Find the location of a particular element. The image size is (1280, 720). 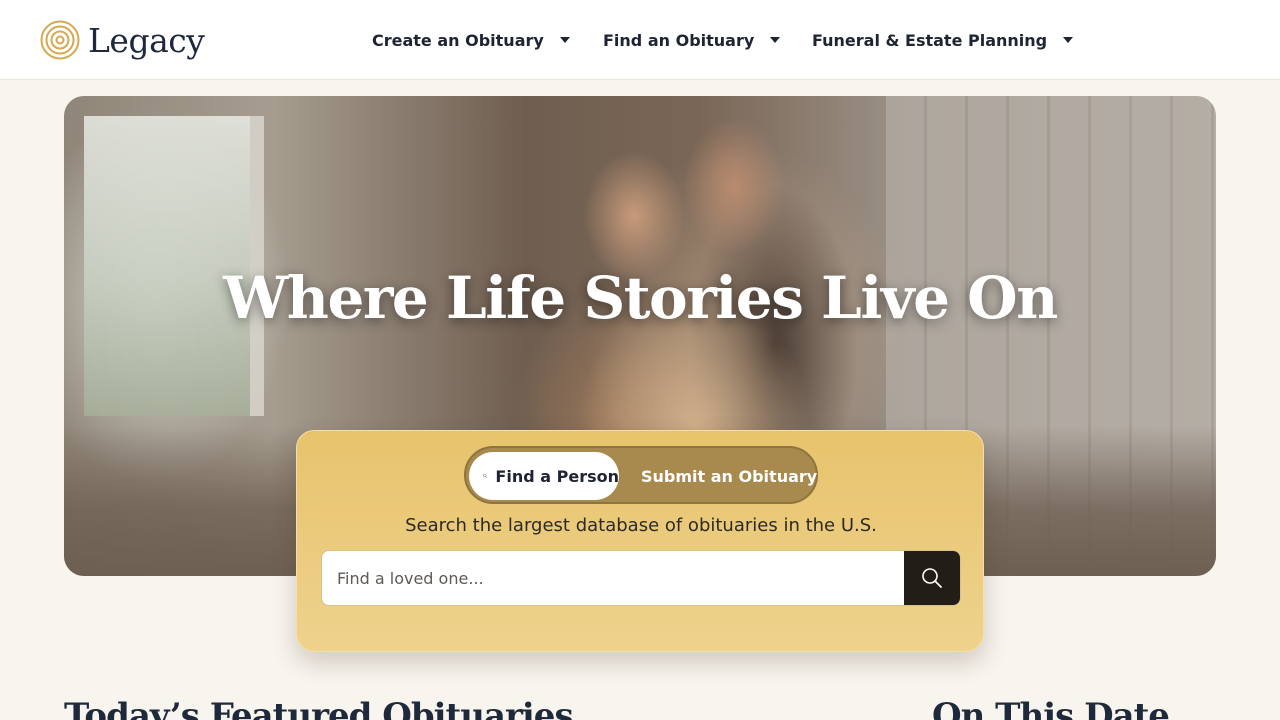

nav-item-label: Find an Obituary is located at coordinates (679, 40).